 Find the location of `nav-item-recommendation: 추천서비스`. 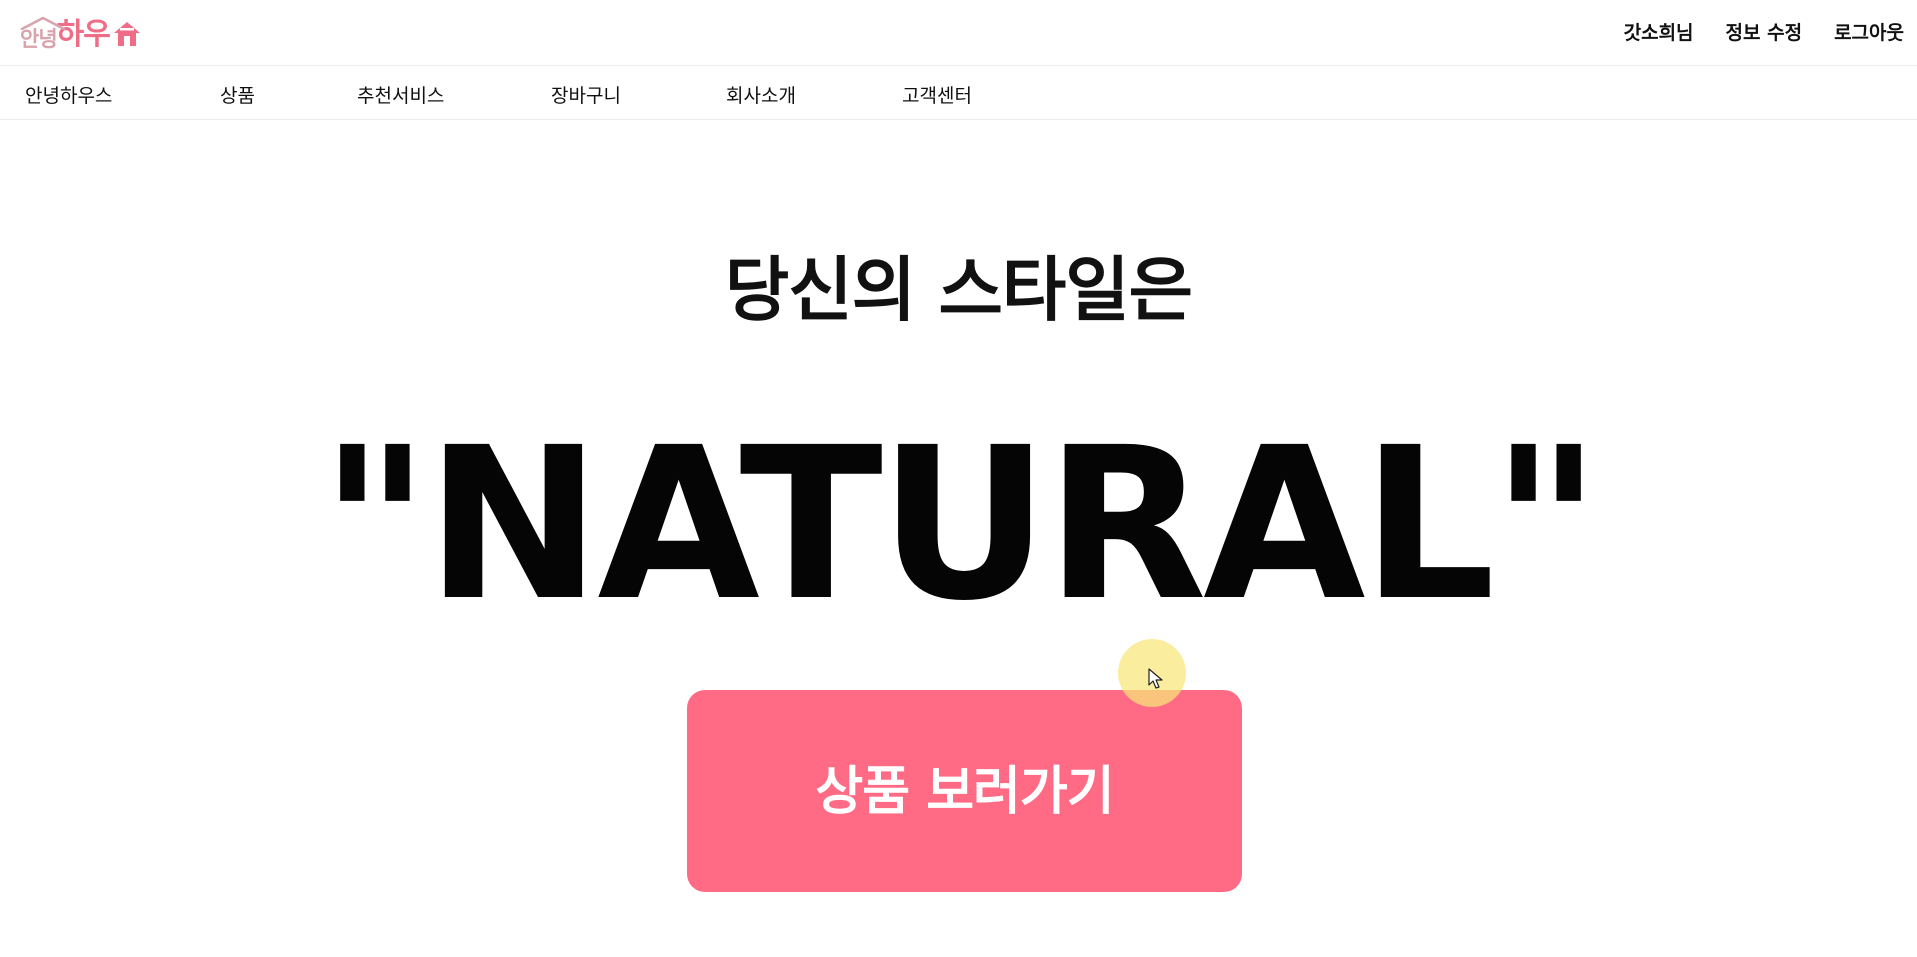

nav-item-recommendation: 추천서비스 is located at coordinates (400, 94).